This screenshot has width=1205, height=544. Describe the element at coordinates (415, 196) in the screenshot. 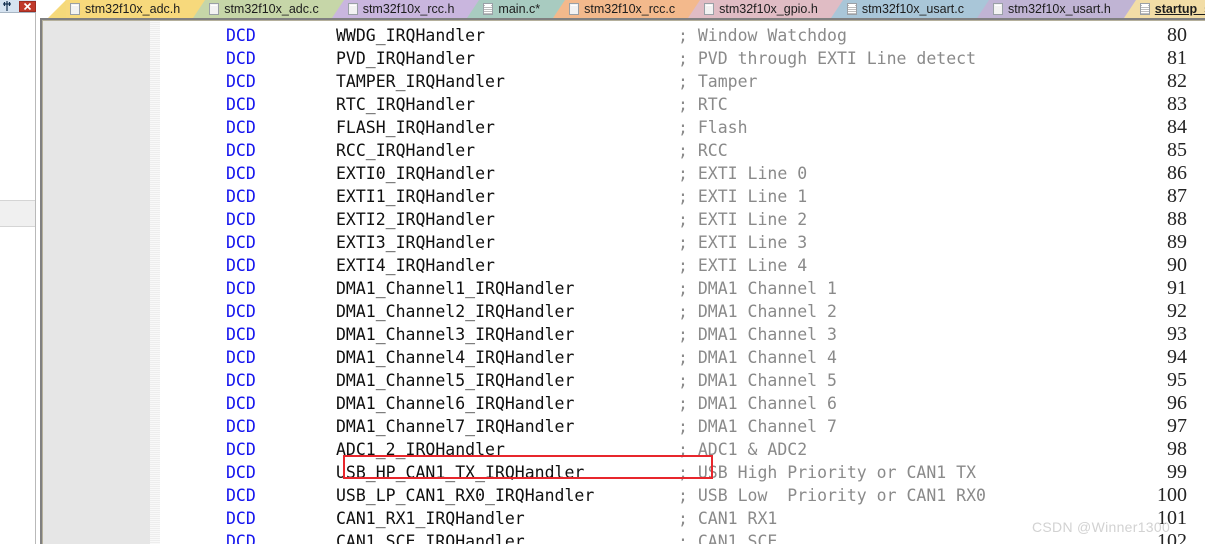

I see `code-identifier: EXTI1_IRQHandler` at that location.